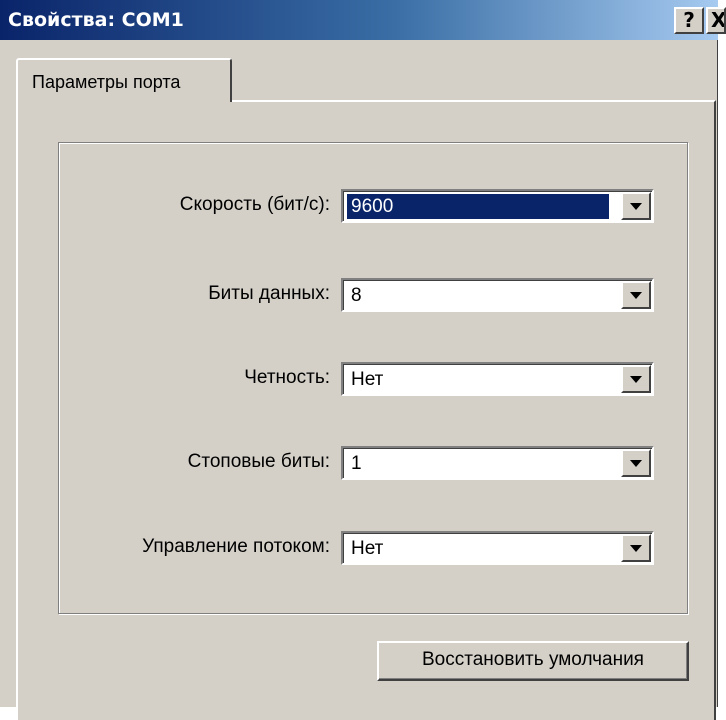 The height and width of the screenshot is (720, 726). What do you see at coordinates (236, 546) in the screenshot?
I see `flow-control-label: Управление потоком:` at bounding box center [236, 546].